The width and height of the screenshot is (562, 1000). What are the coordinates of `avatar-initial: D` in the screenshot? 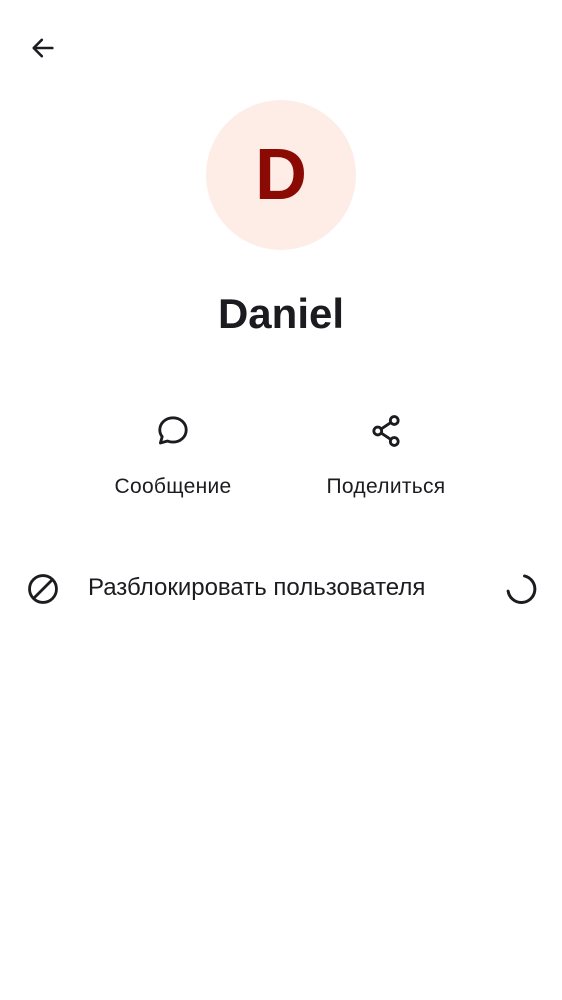 It's located at (281, 175).